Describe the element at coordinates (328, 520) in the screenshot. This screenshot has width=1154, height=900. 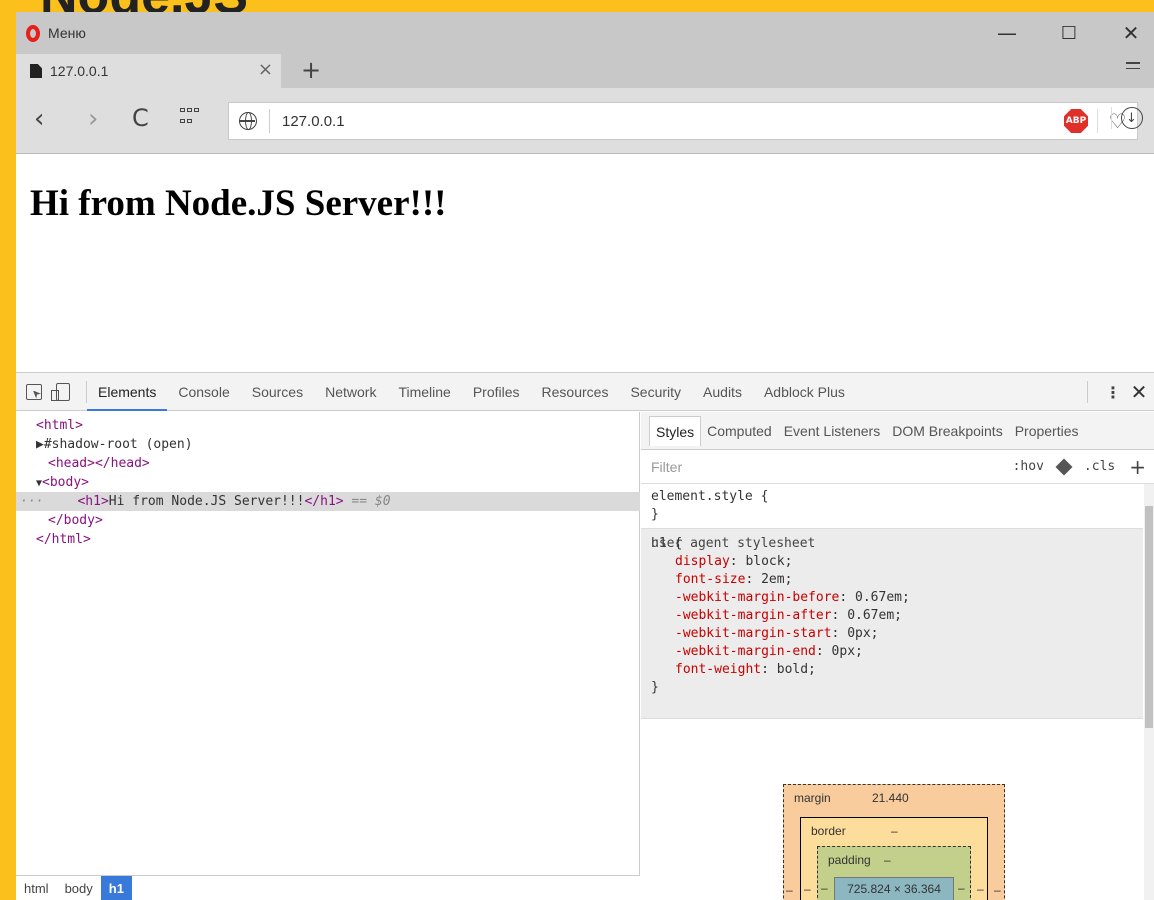
I see `dom-node-body-close: </body>` at that location.